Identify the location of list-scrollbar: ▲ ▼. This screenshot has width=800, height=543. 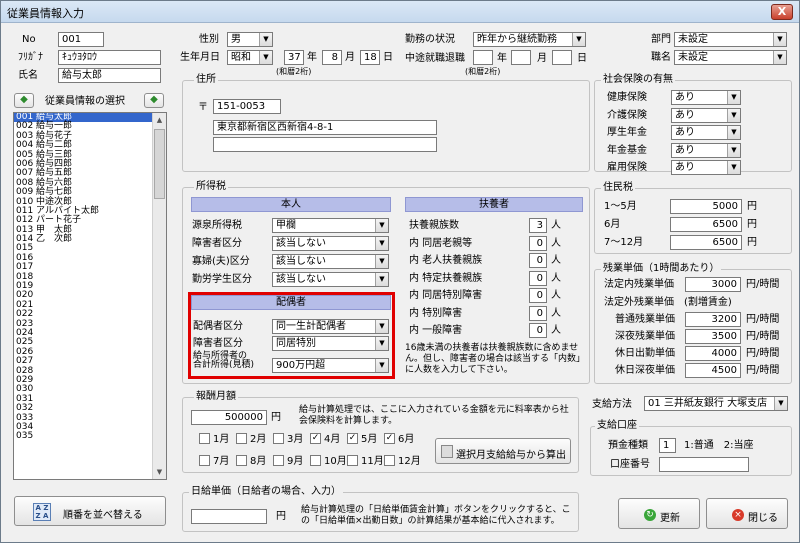
(159, 296).